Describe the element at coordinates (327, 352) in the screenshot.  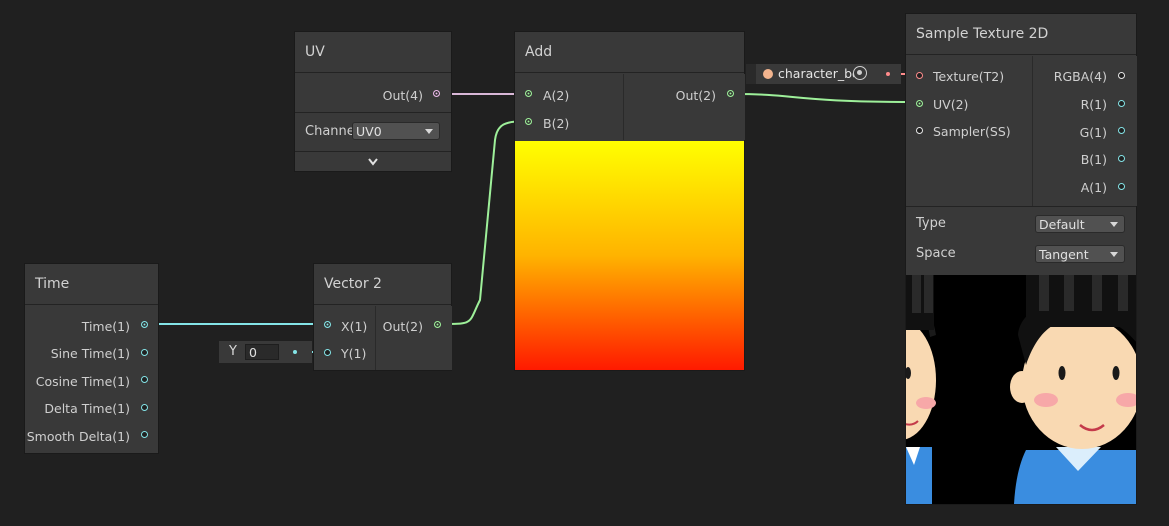
I see `vector2-y-input-port` at that location.